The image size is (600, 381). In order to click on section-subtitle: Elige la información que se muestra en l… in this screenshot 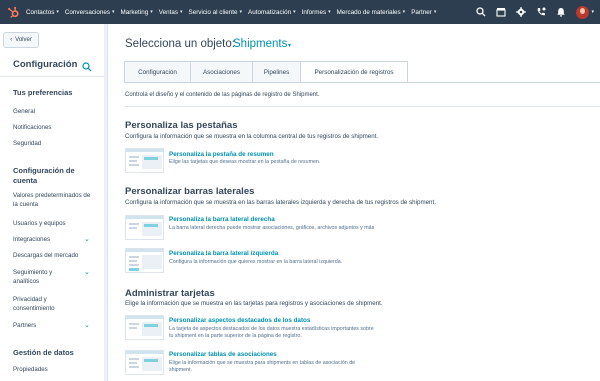, I will do `click(254, 303)`.